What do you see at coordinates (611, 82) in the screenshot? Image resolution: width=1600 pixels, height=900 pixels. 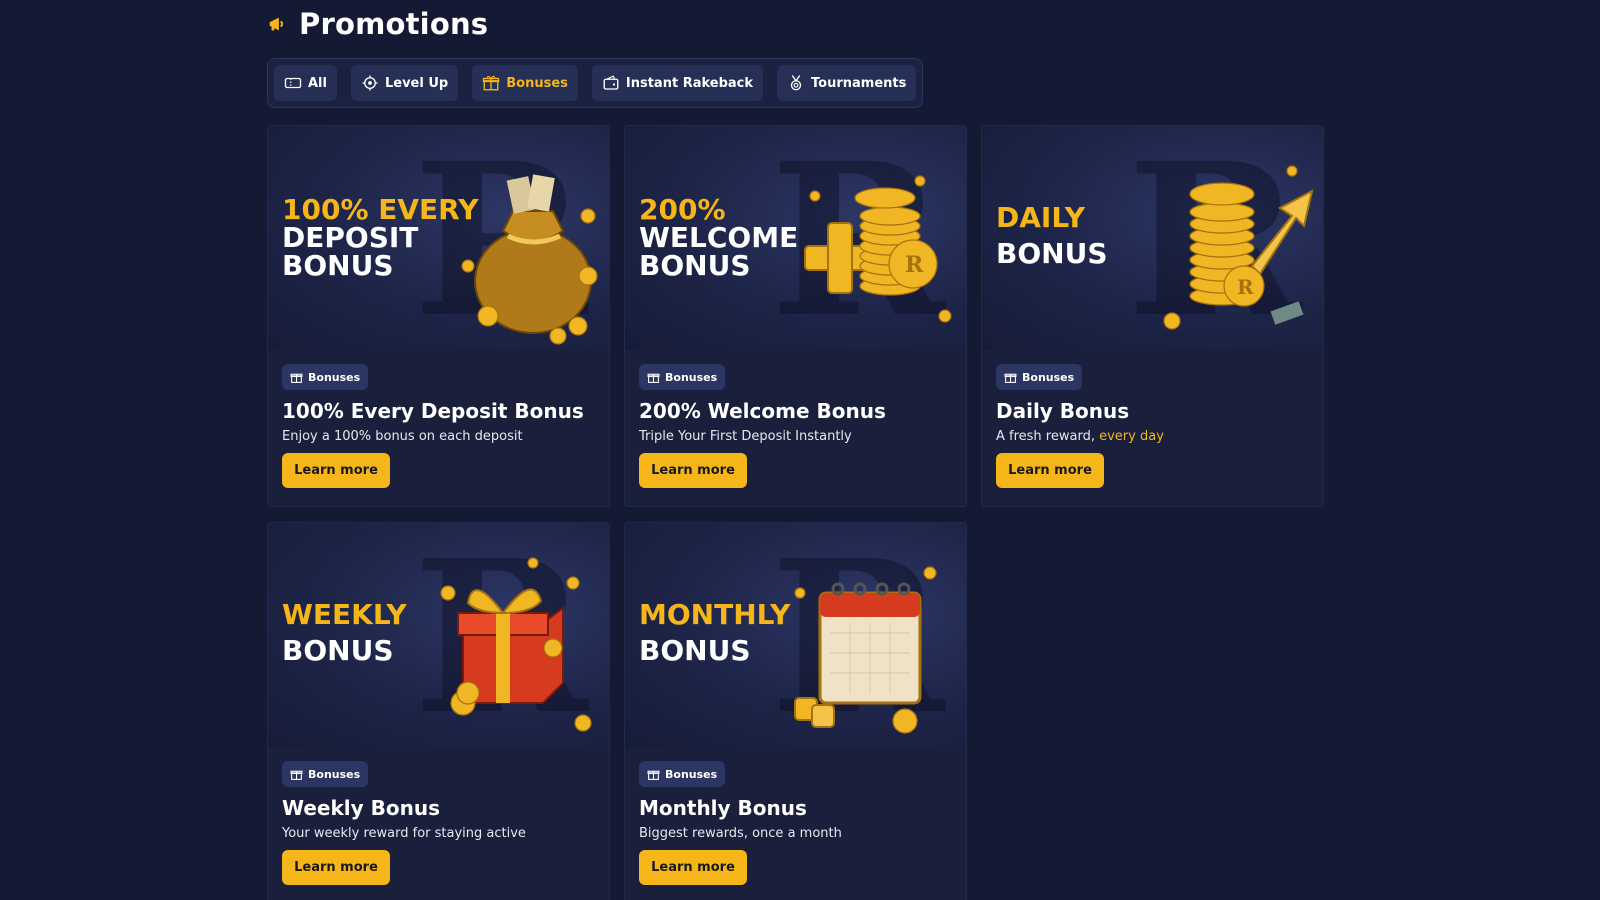 I see `wallet-icon` at bounding box center [611, 82].